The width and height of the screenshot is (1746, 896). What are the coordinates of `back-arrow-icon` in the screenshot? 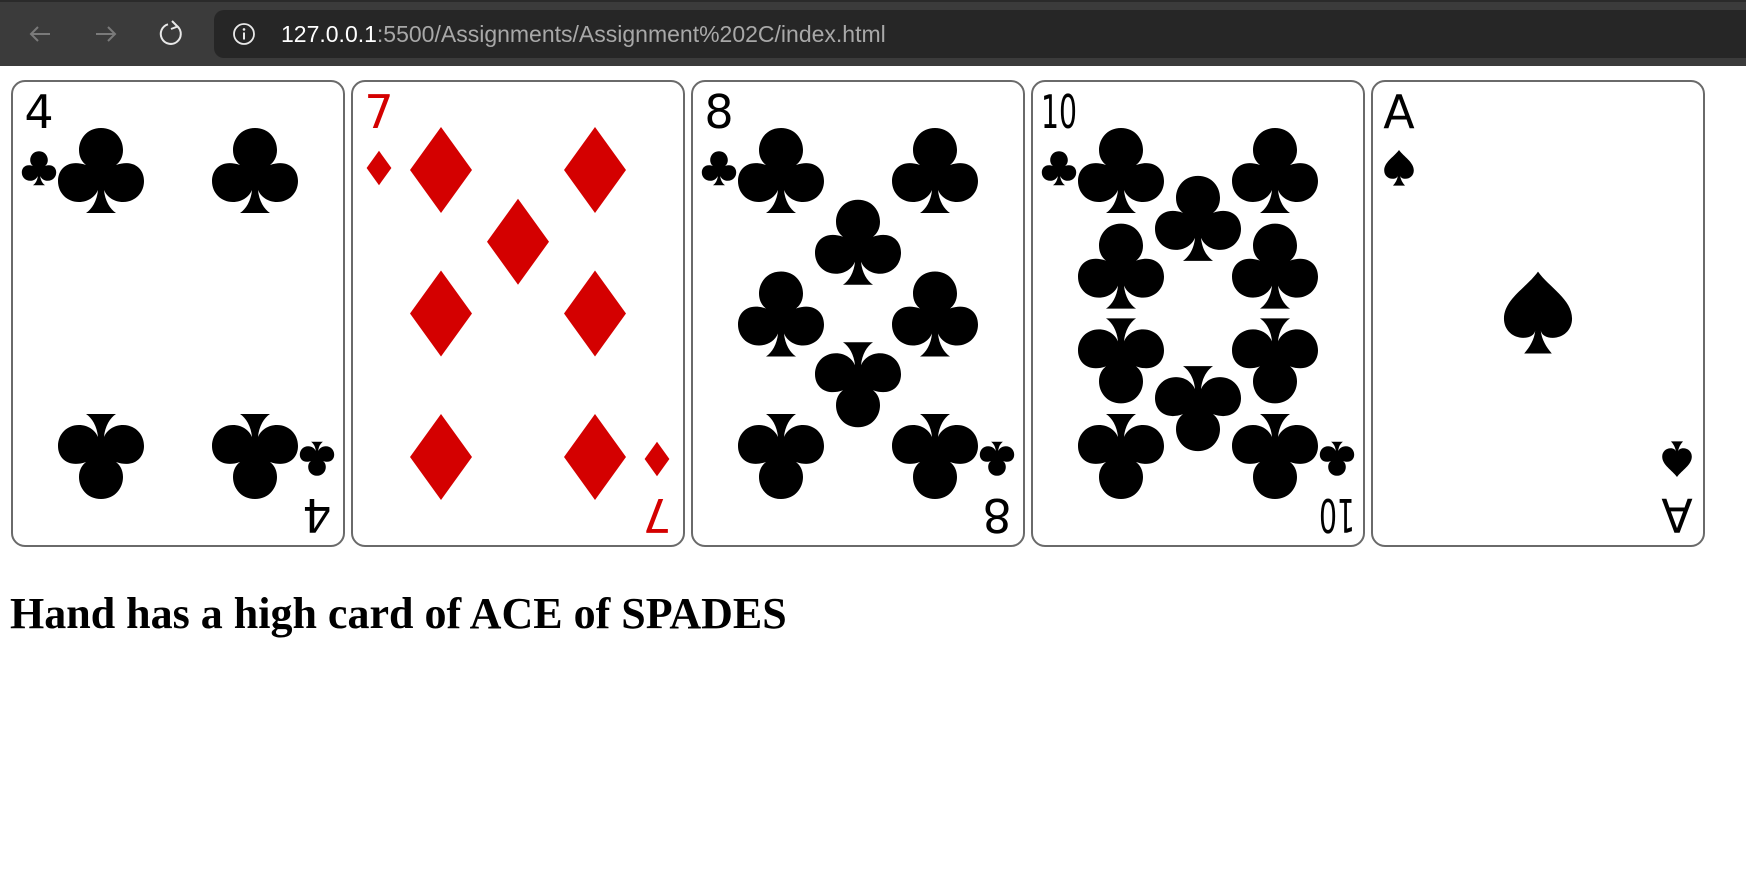 It's located at (39, 34).